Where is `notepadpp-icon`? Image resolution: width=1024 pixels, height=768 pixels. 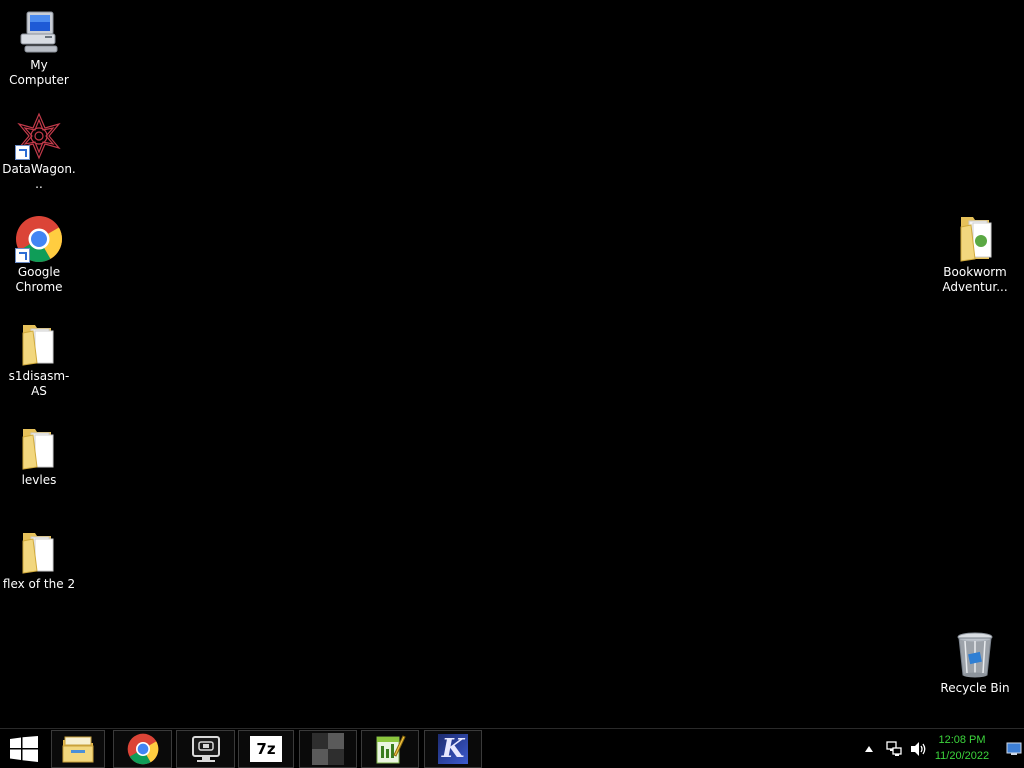 notepadpp-icon is located at coordinates (391, 749).